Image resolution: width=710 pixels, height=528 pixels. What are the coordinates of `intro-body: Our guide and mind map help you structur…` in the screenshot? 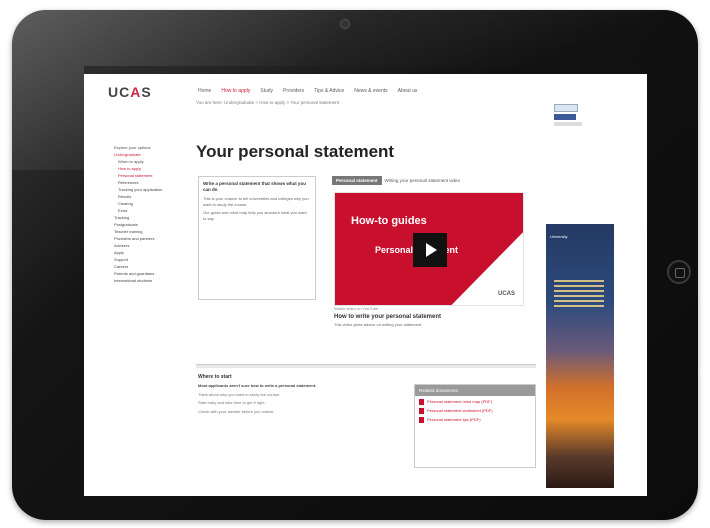 It's located at (255, 215).